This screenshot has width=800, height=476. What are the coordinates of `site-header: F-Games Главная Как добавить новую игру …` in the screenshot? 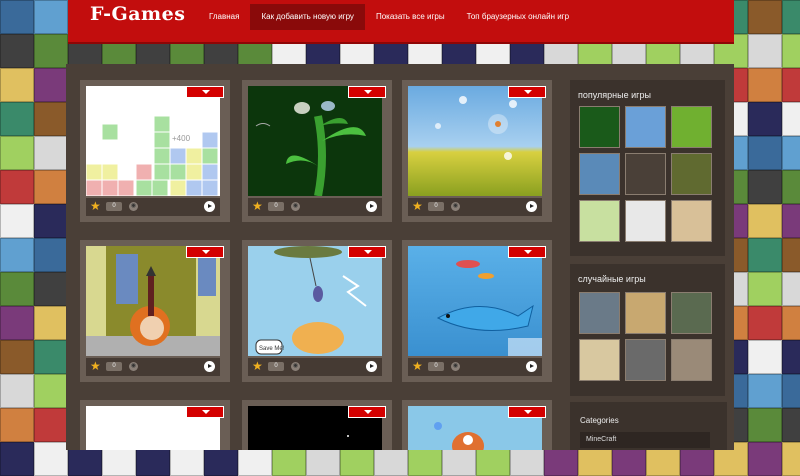 It's located at (401, 22).